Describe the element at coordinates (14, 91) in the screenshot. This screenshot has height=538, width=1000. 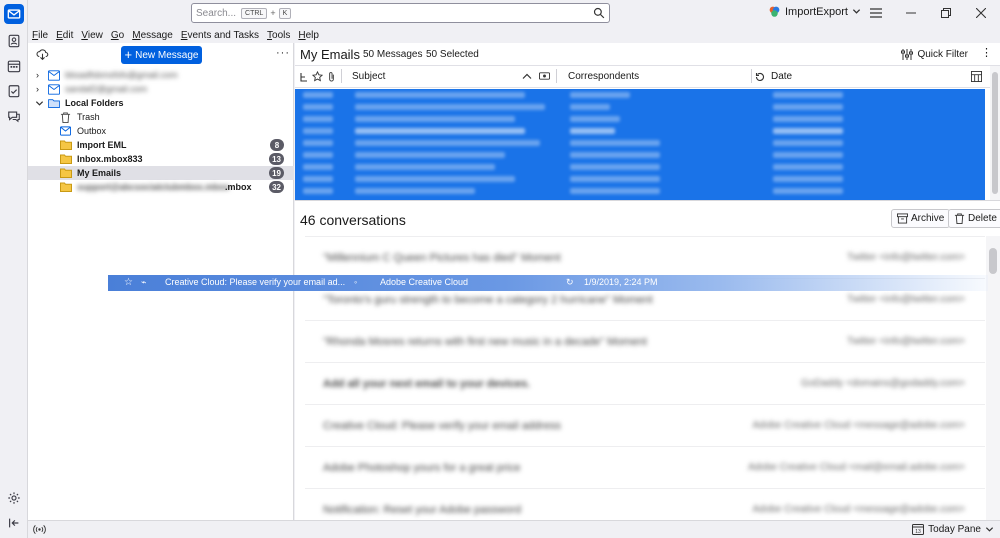
I see `tasks-icon` at that location.